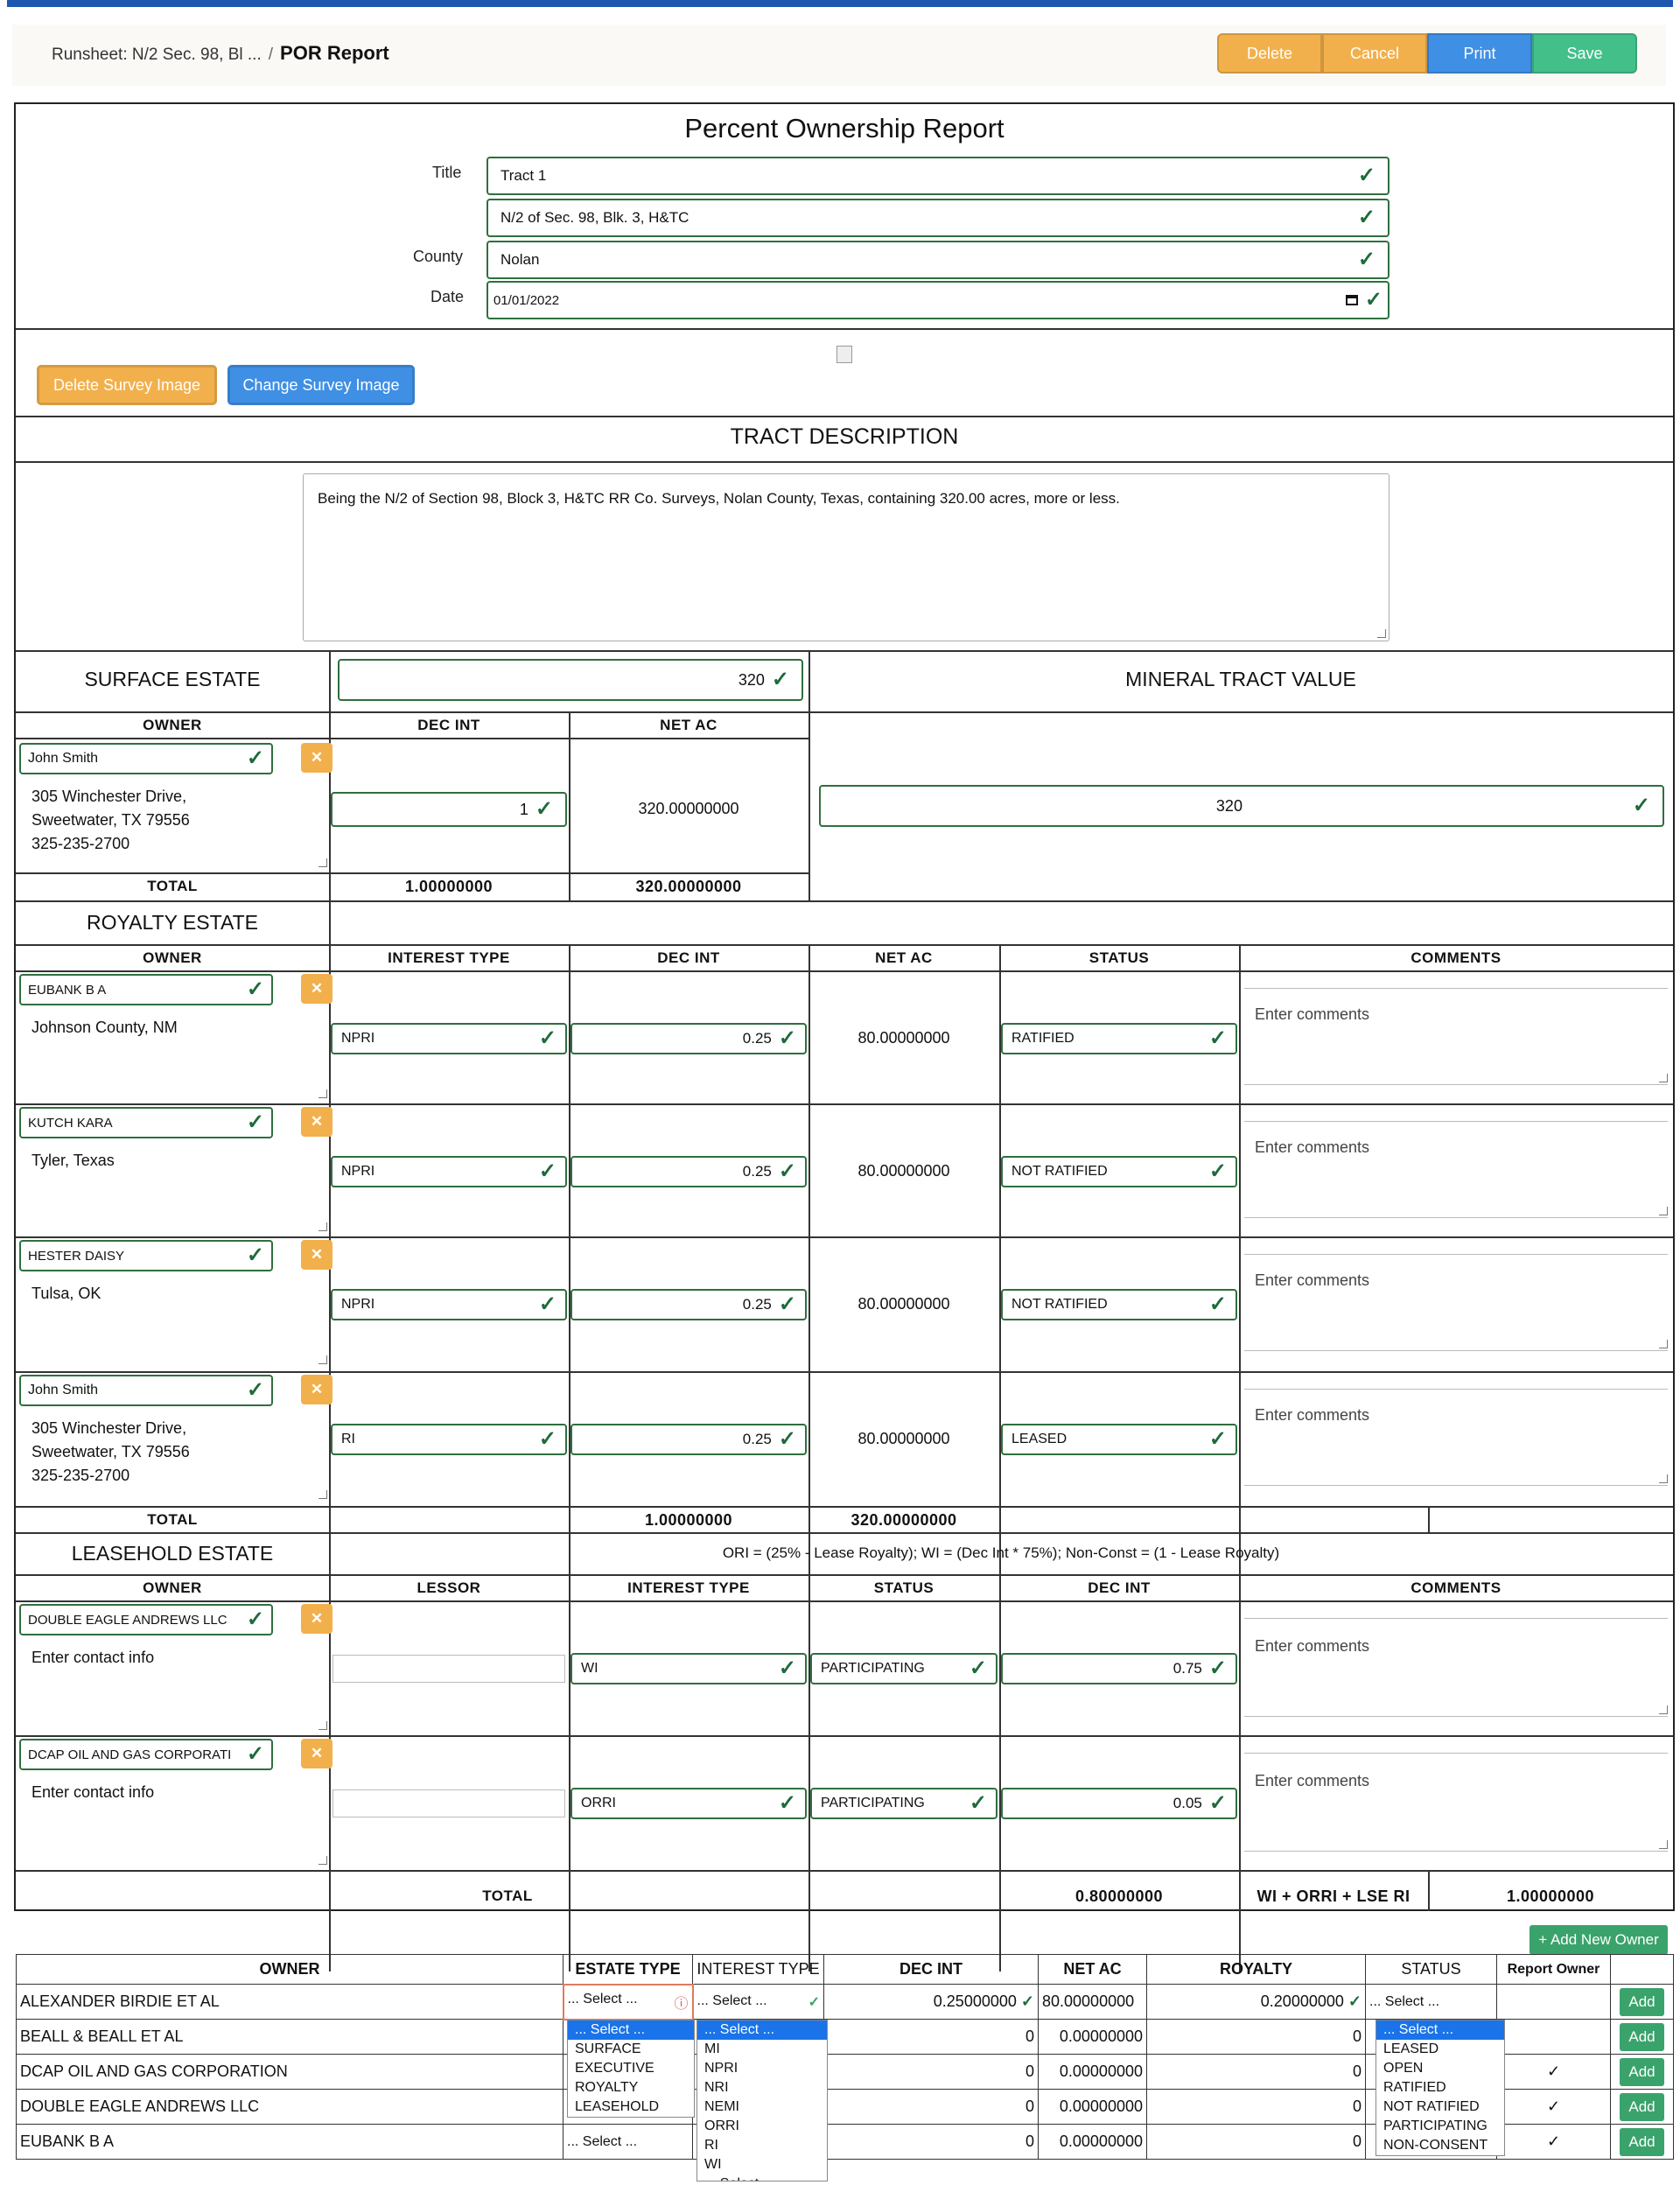 Image resolution: width=1680 pixels, height=2185 pixels. Describe the element at coordinates (146, 1390) in the screenshot. I see `royalty-owner-input: John Smith ✓` at that location.